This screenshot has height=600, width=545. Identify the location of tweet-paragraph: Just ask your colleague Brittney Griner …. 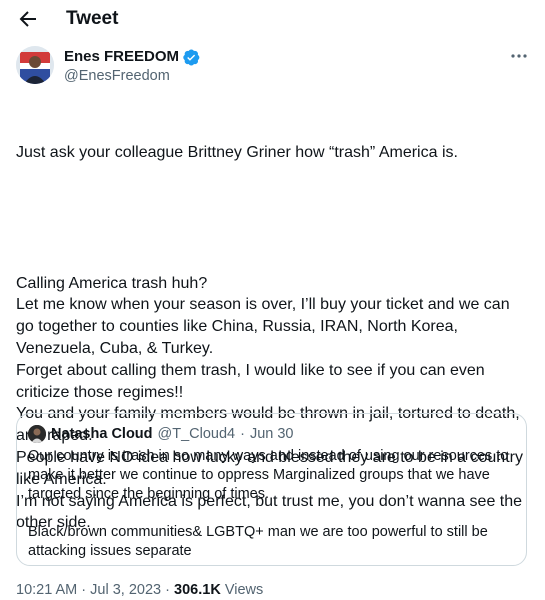
(237, 152).